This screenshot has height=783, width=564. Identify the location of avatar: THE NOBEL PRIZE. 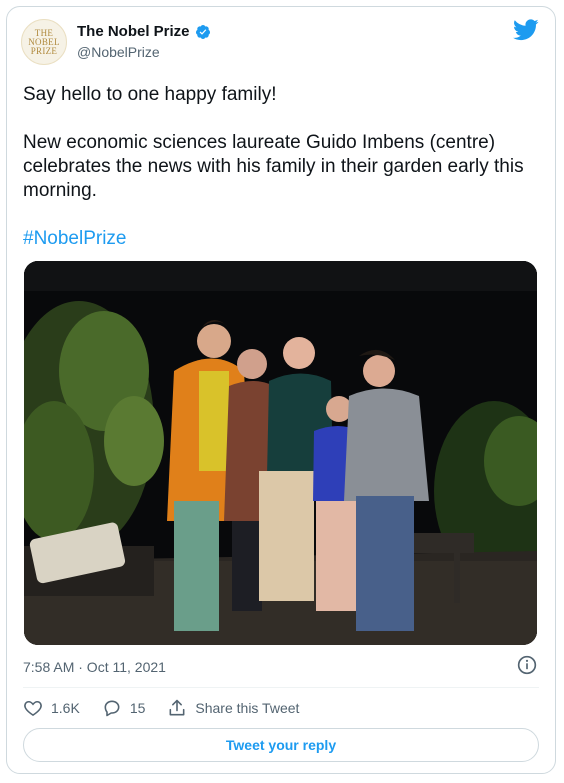
(44, 42).